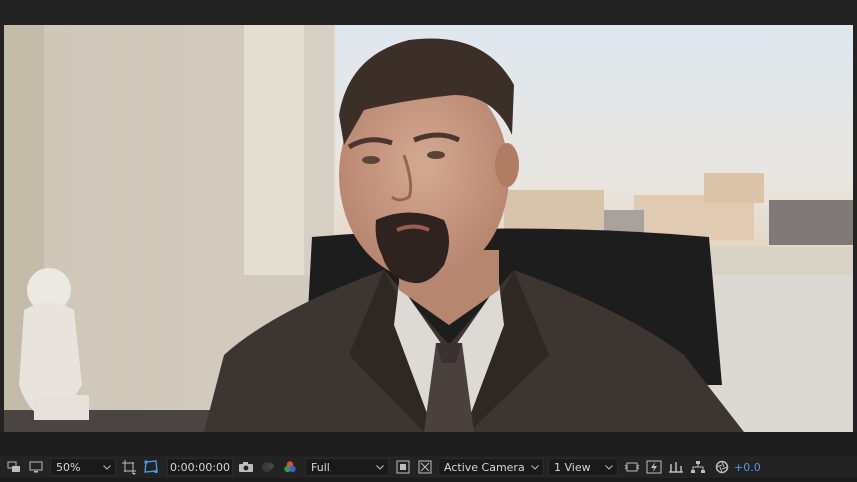 This screenshot has height=482, width=857. Describe the element at coordinates (320, 467) in the screenshot. I see `resolution-value: Full` at that location.